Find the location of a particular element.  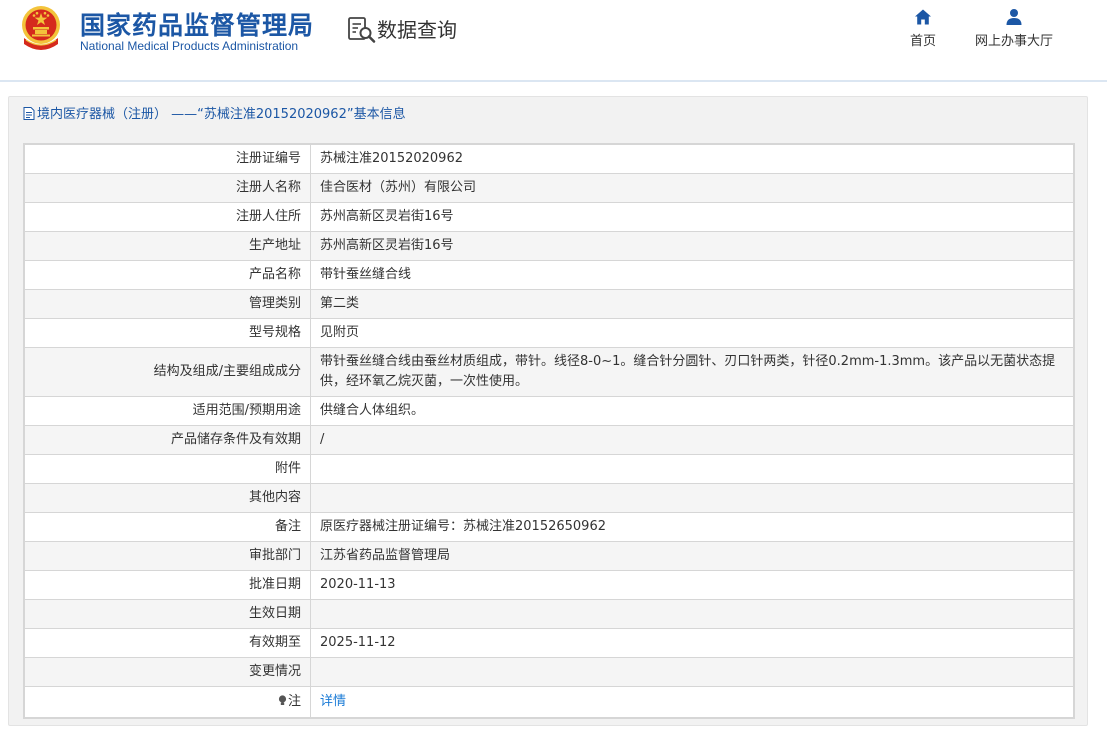

table-row: 审批部门 江苏省药品监督管理局 is located at coordinates (549, 556).